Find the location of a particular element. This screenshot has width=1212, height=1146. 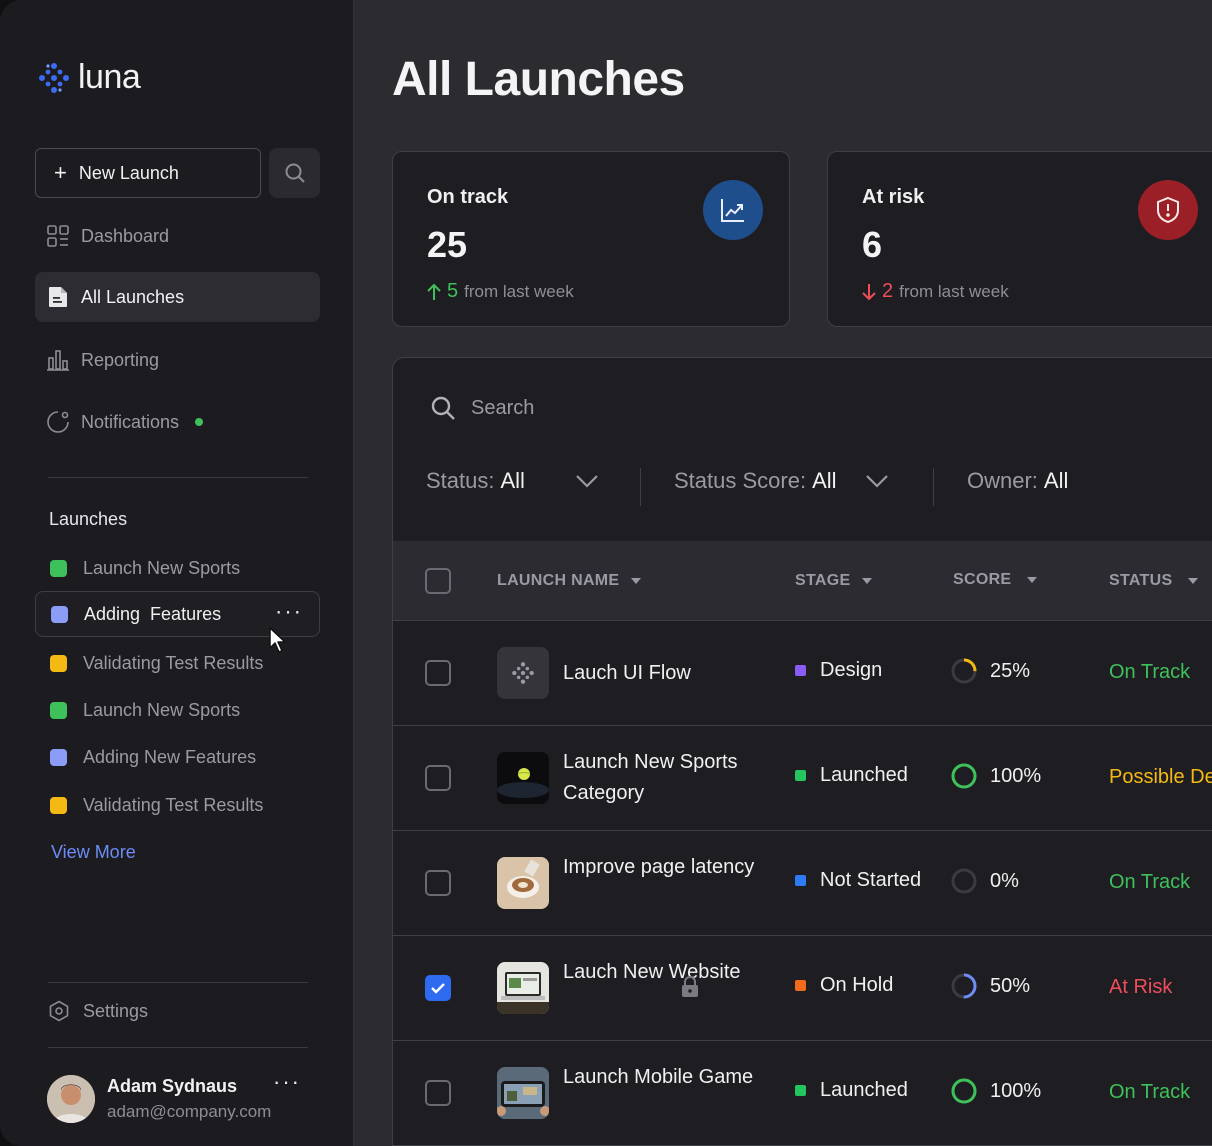

score-value: 0% is located at coordinates (1004, 880).